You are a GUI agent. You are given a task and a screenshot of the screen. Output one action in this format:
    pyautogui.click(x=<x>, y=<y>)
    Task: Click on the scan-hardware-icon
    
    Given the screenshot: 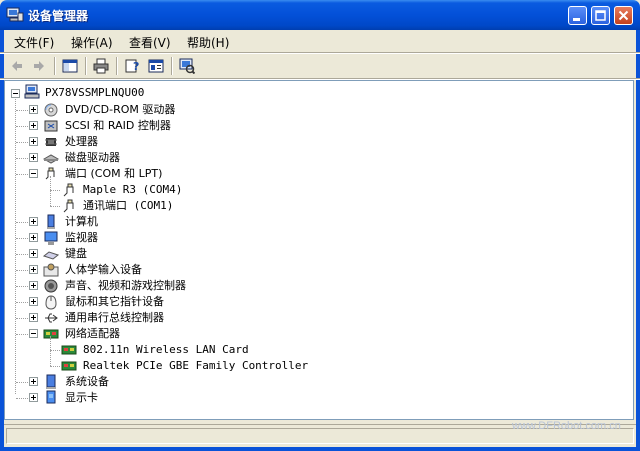 What is the action you would take?
    pyautogui.click(x=187, y=66)
    